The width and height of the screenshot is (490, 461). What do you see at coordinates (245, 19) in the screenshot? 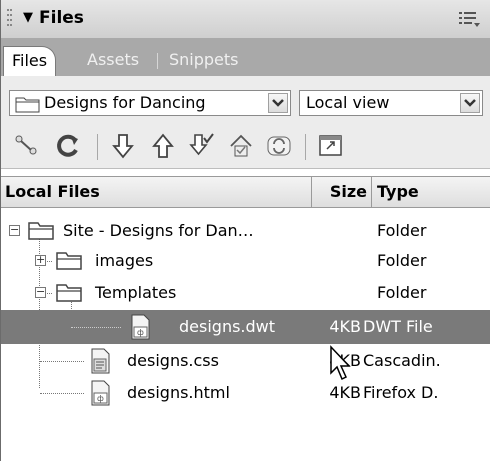
I see `panel-header: ▼ Files` at bounding box center [245, 19].